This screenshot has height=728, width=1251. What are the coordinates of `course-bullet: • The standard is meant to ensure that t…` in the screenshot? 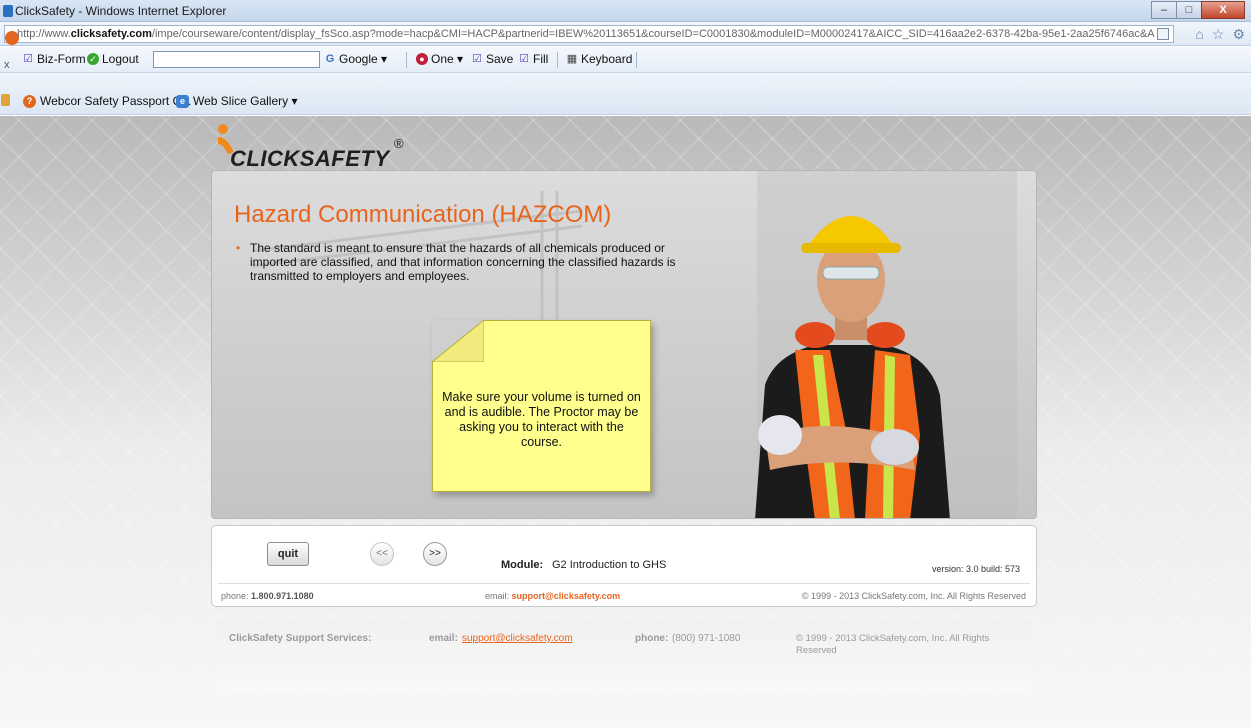 It's located at (456, 262).